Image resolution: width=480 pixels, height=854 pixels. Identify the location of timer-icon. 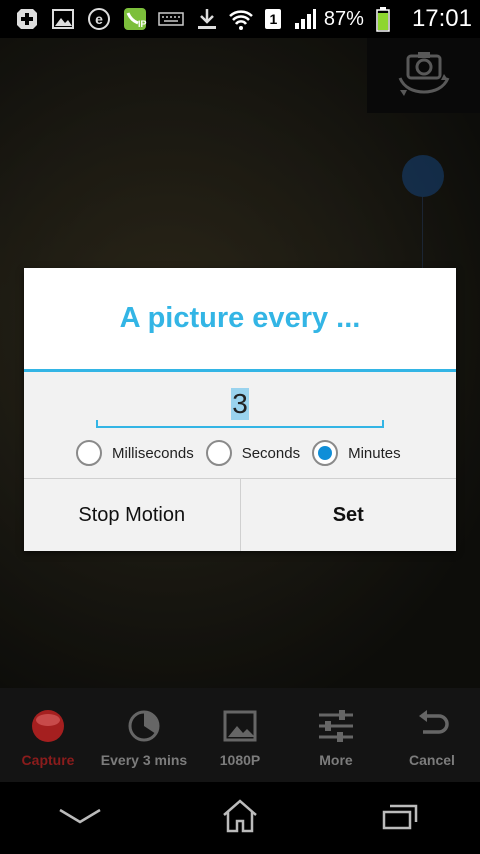
(144, 726).